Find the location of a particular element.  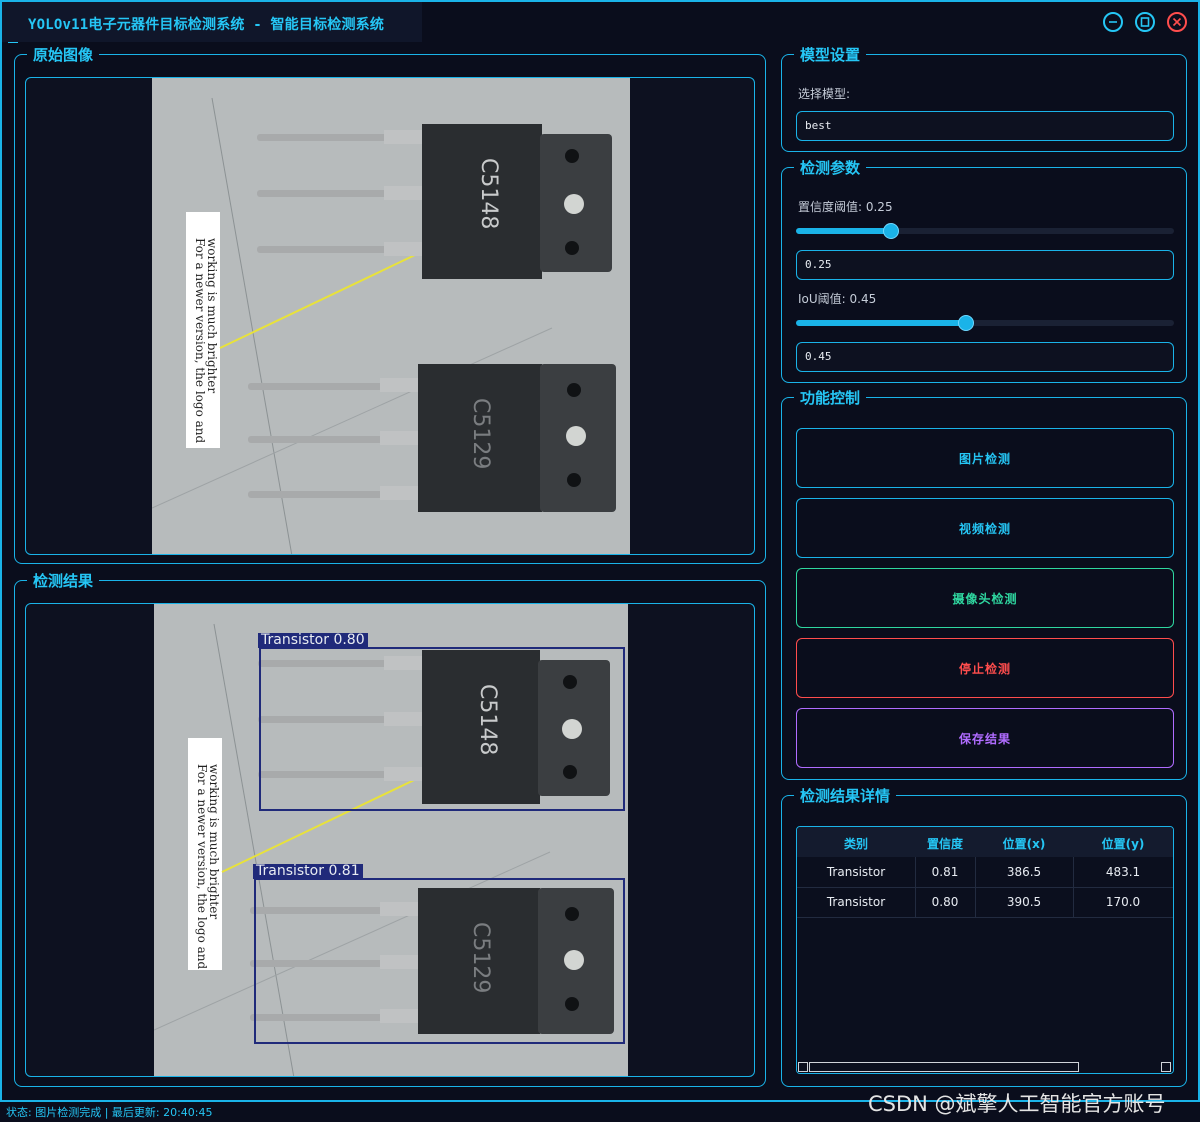

close-icon is located at coordinates (1177, 22).